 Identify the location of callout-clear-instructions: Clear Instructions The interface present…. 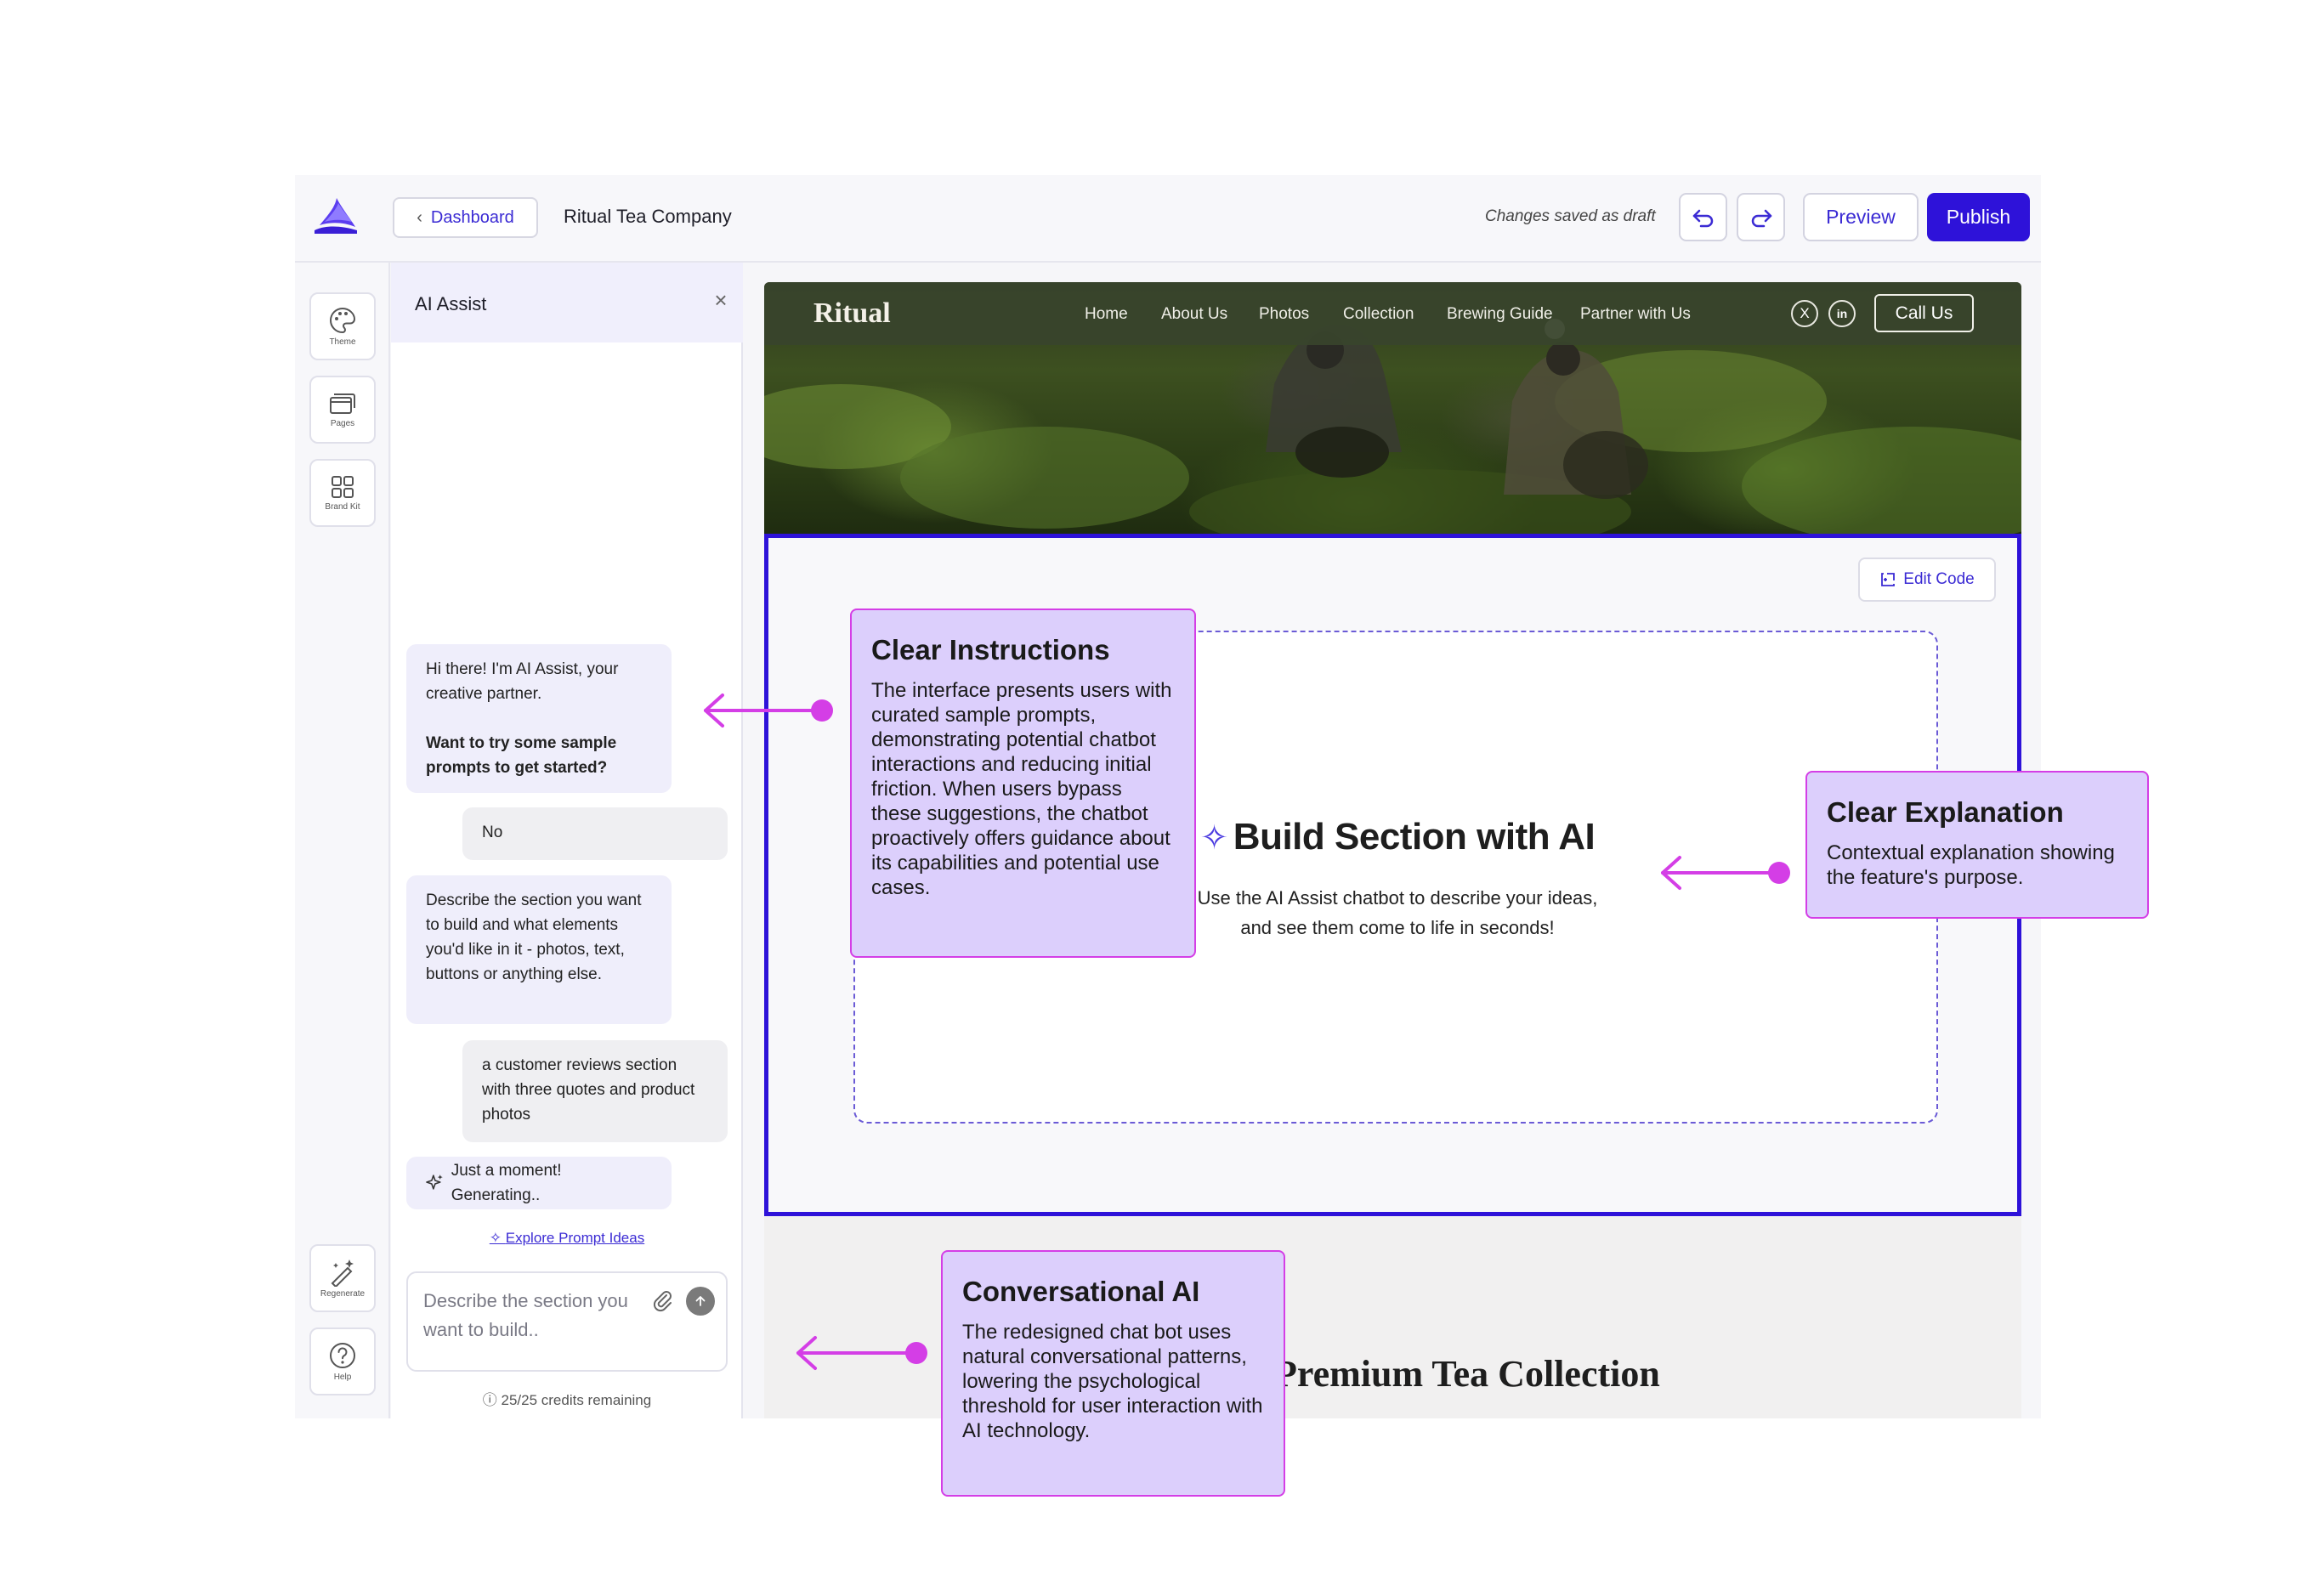
(1023, 783).